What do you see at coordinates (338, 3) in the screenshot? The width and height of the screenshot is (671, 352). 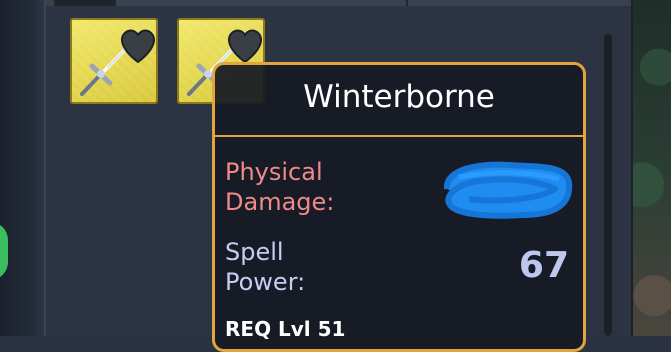 I see `tab-strip` at bounding box center [338, 3].